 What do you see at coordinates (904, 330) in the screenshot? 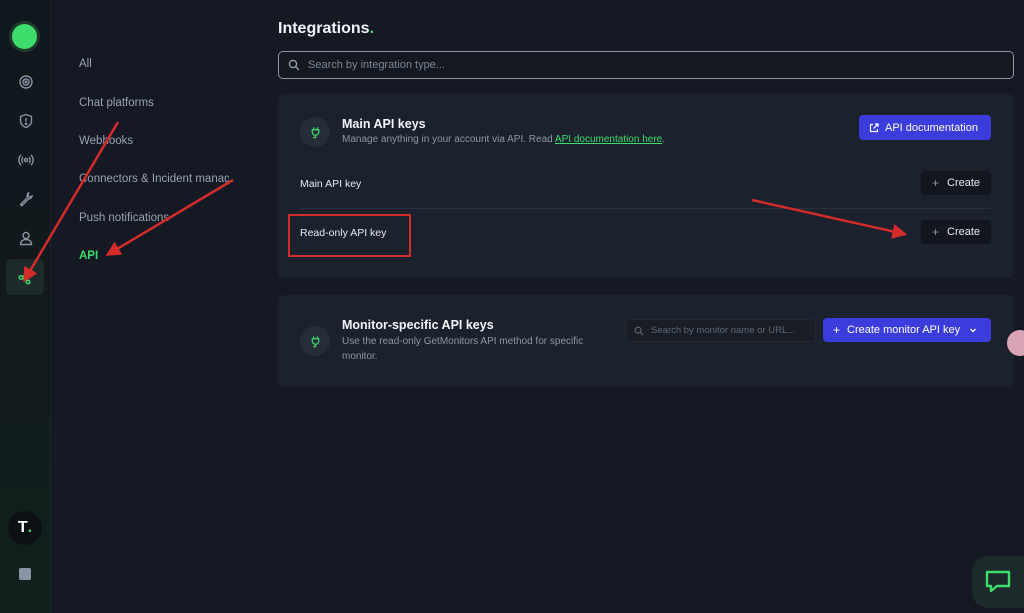
I see `create-monitor-api-key-label: Create monitor API key` at bounding box center [904, 330].